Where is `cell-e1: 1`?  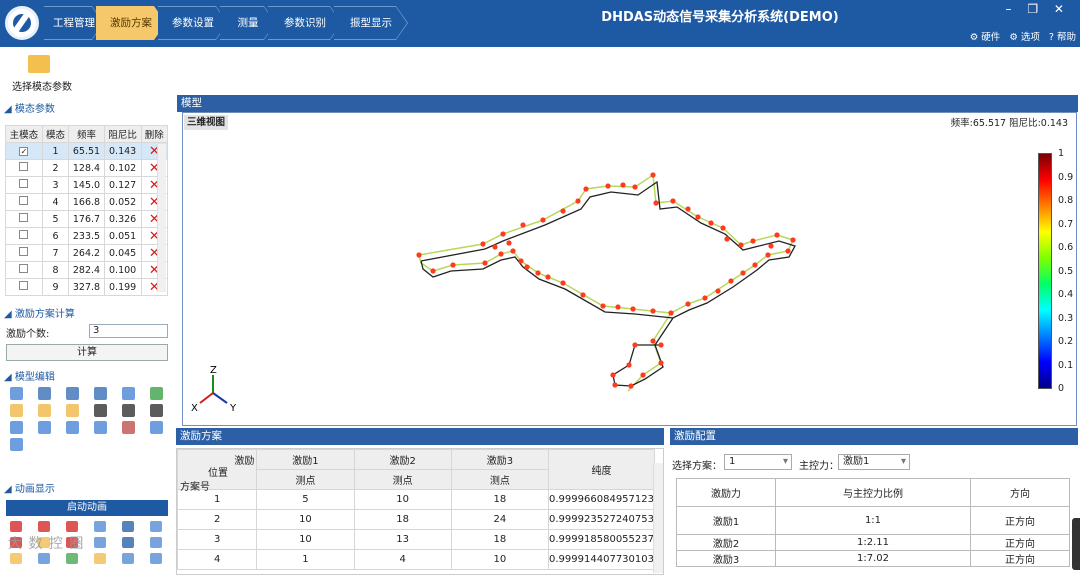
cell-e1: 1 is located at coordinates (305, 559).